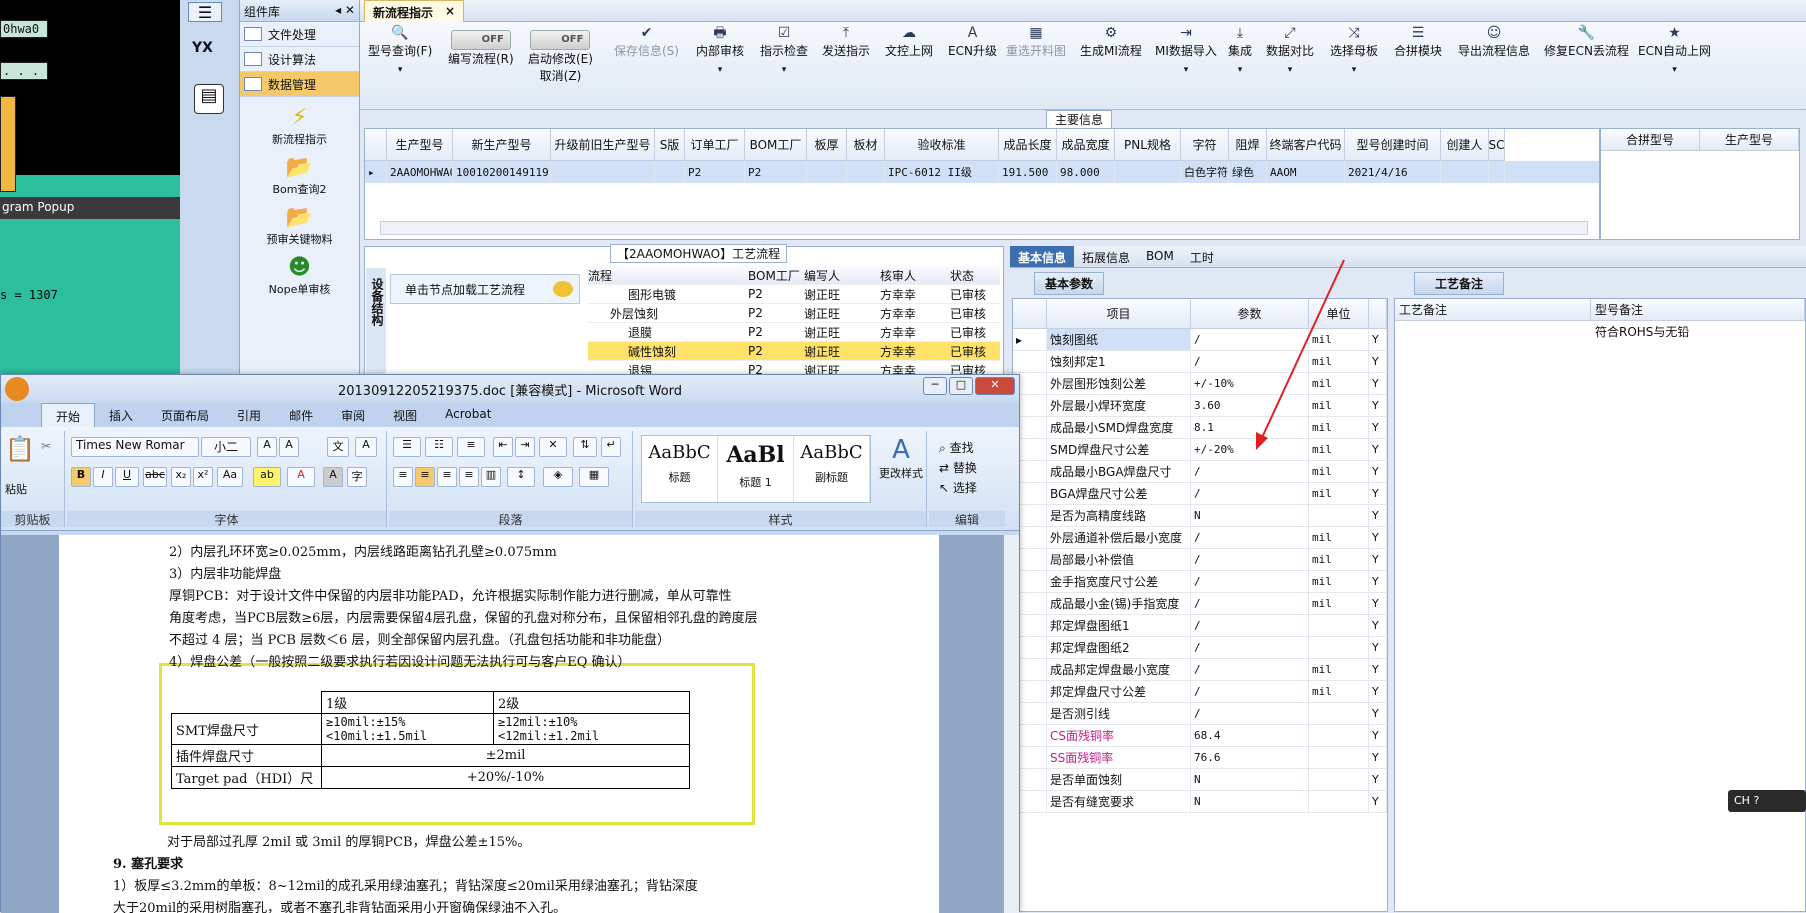  Describe the element at coordinates (794, 332) in the screenshot. I see `tree-row: 退膜 P2 谢正旺 方幸幸 已审核` at that location.